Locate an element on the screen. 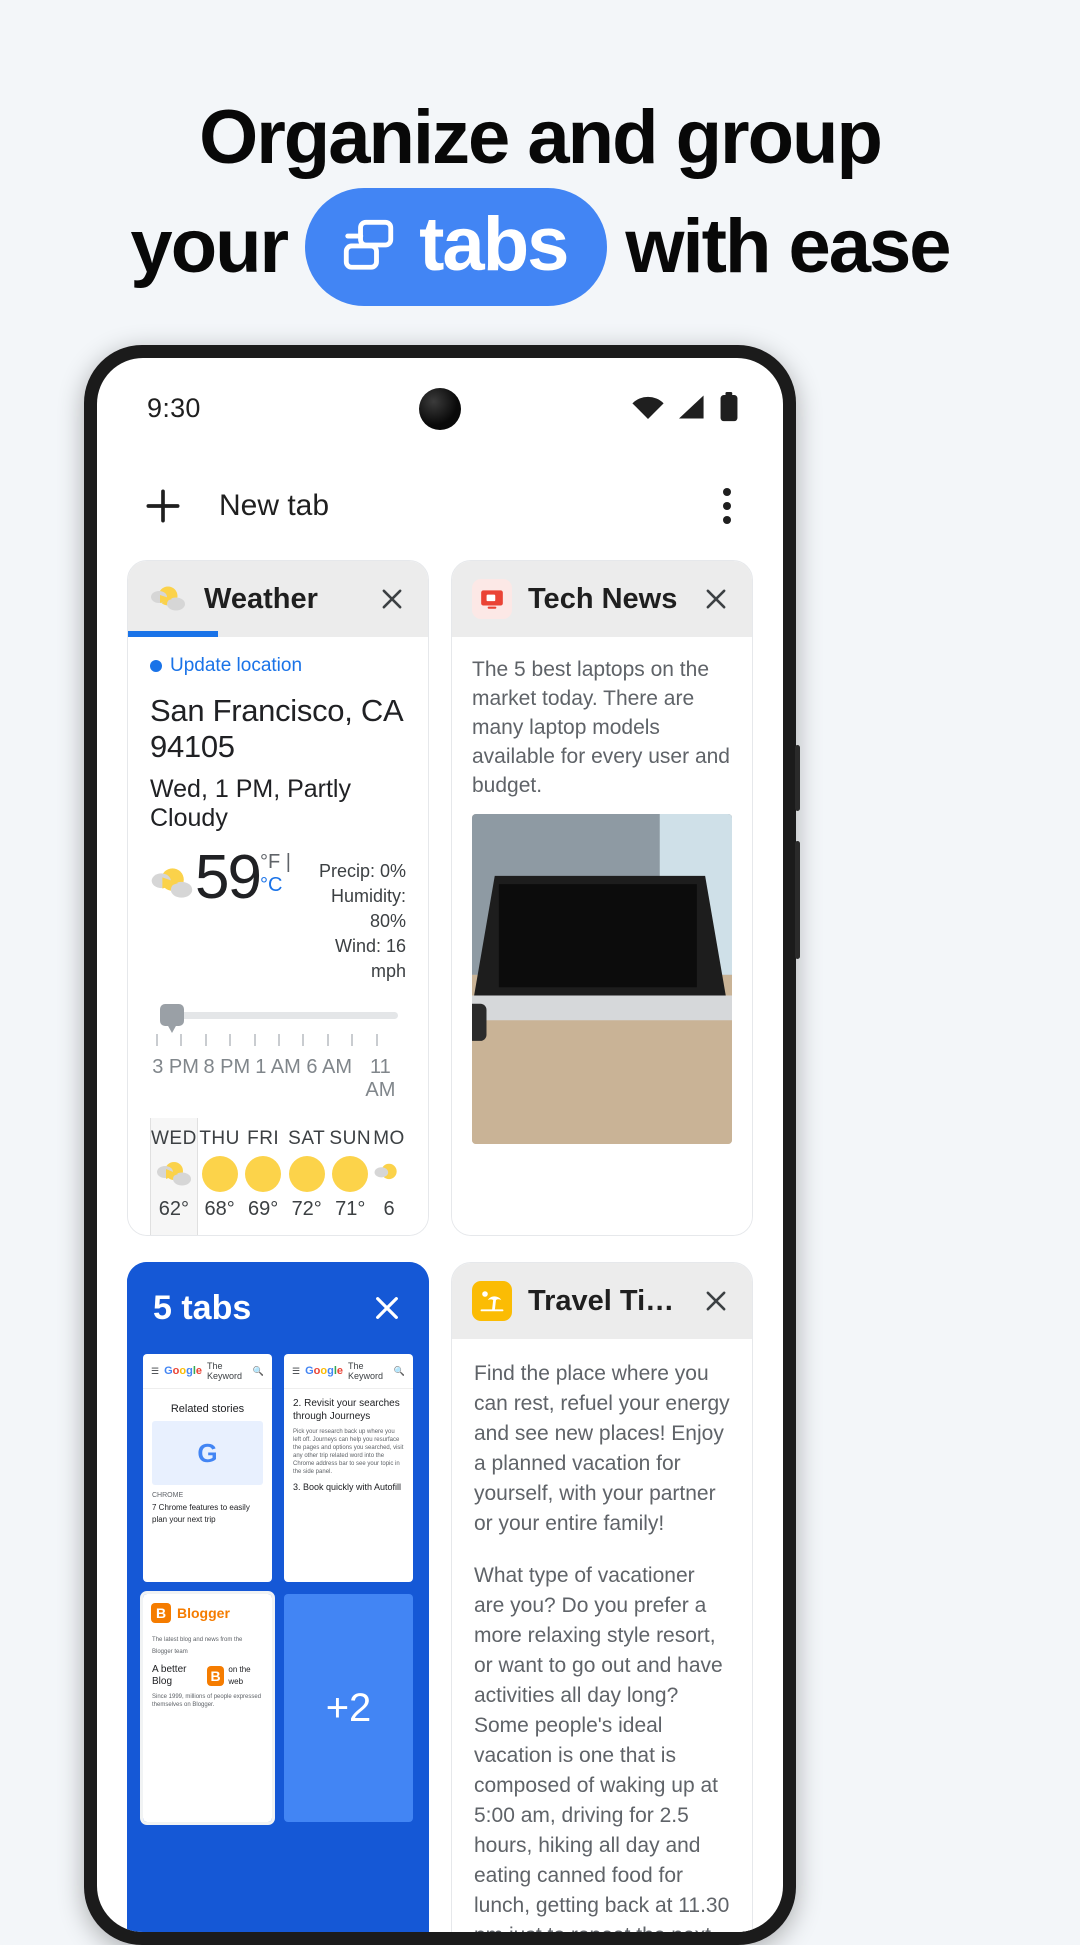 This screenshot has height=1945, width=1080. weather-time-slider is located at coordinates (278, 1018).